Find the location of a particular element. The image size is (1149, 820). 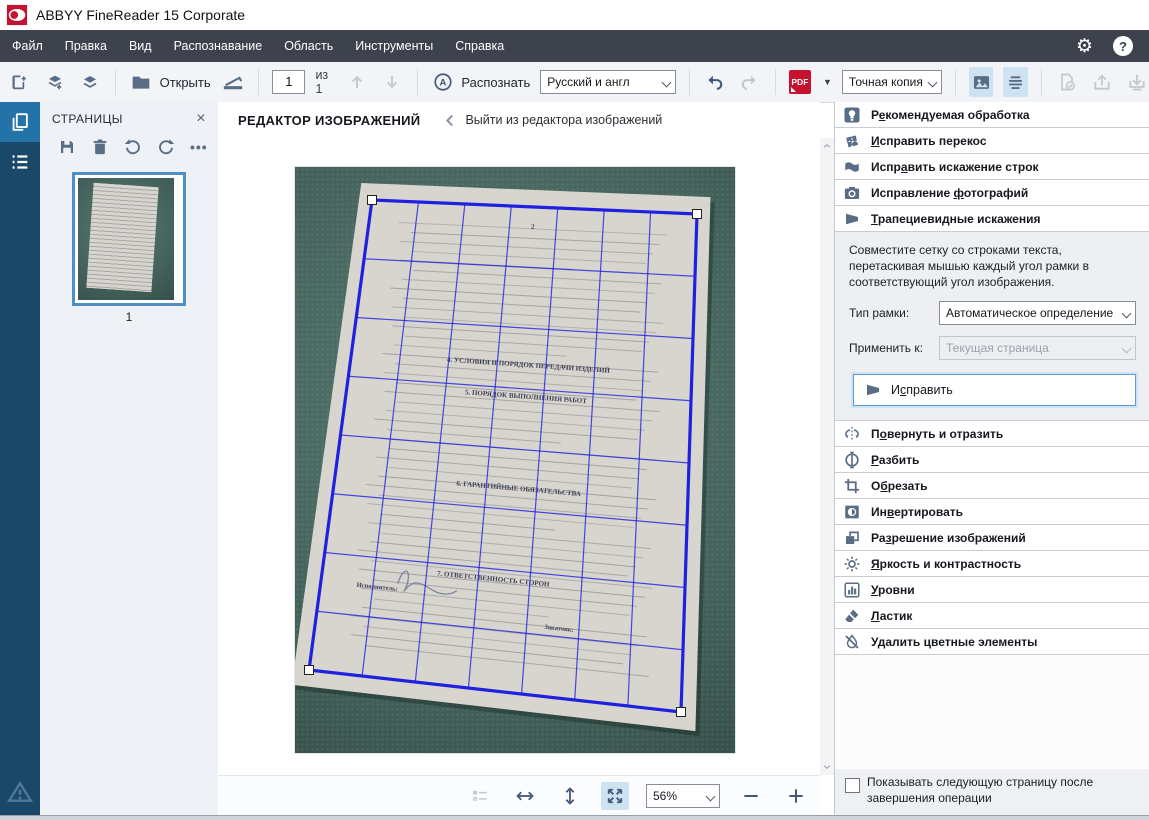

save-pdf-button: PDF is located at coordinates (799, 82).